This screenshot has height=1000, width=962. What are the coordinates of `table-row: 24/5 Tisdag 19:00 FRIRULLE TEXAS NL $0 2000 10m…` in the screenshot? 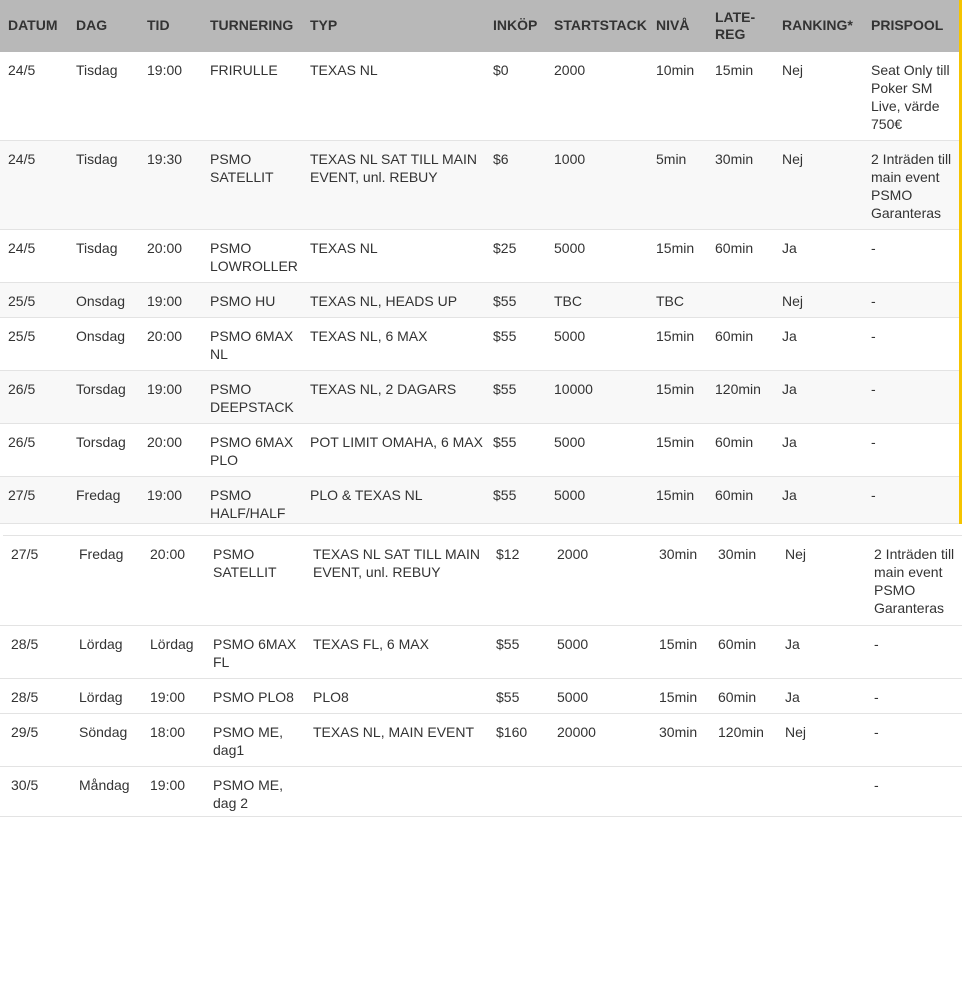 It's located at (479, 96).